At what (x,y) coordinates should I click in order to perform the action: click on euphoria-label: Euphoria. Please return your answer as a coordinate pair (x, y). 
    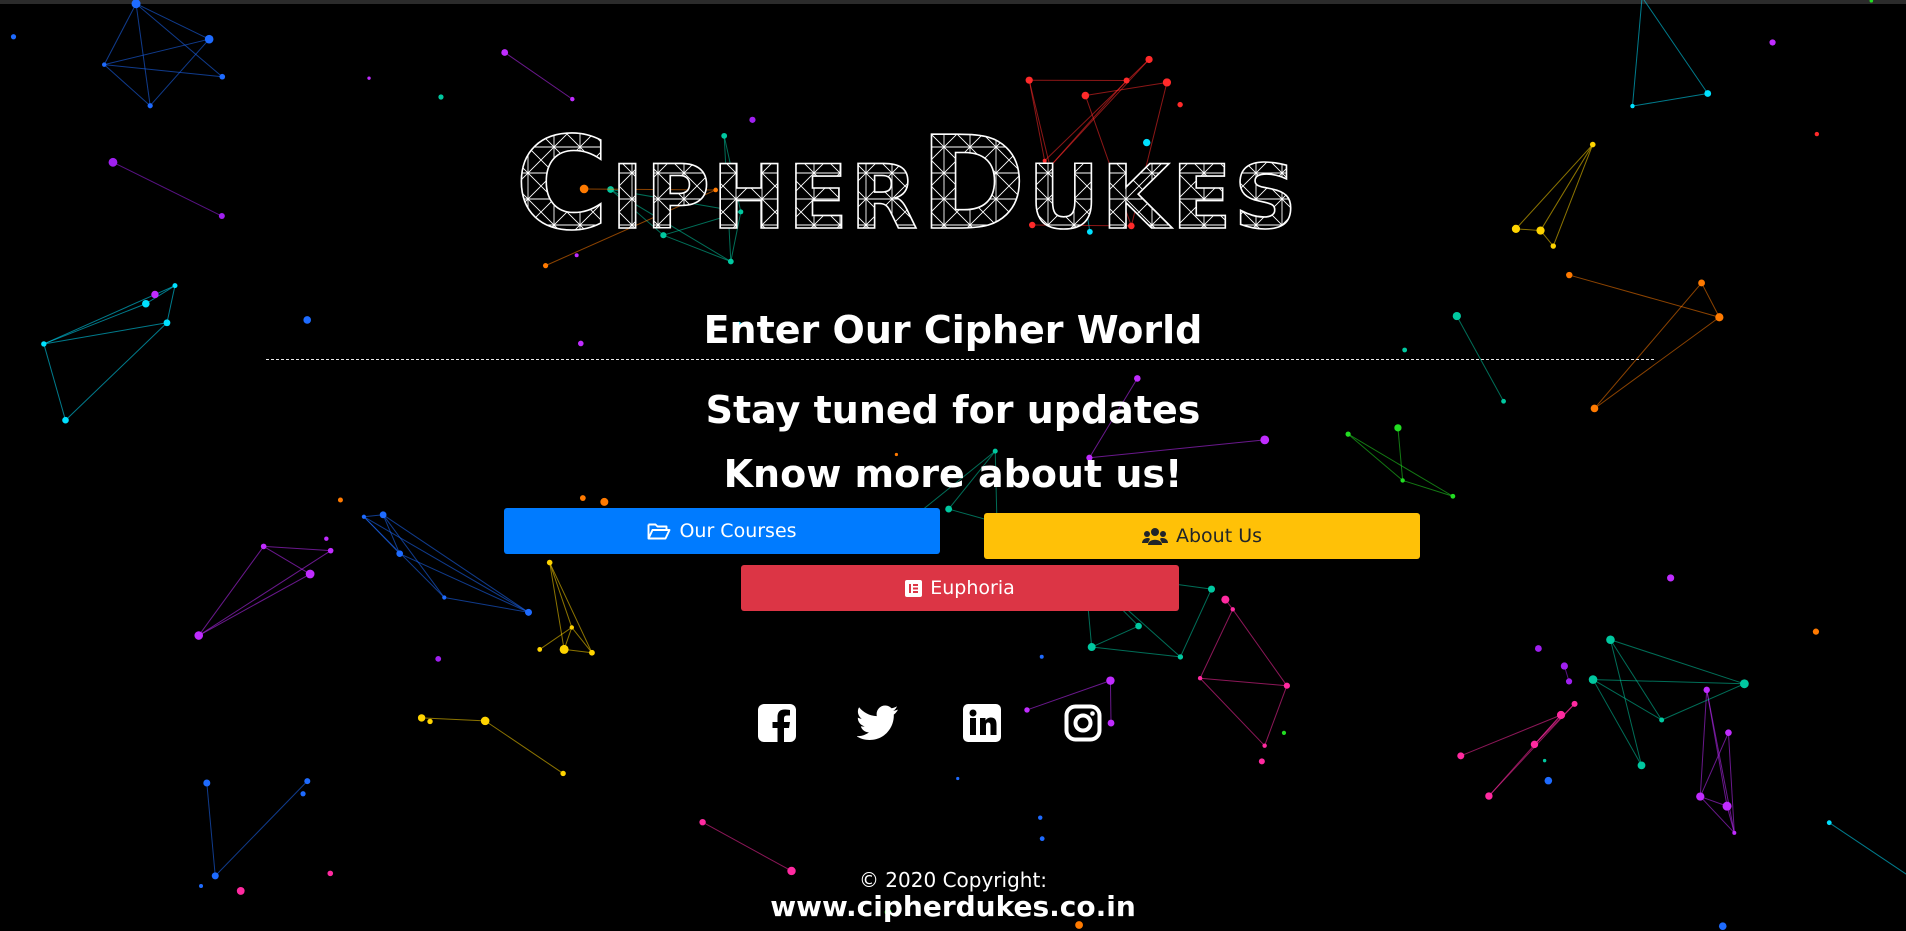
    Looking at the image, I should click on (972, 588).